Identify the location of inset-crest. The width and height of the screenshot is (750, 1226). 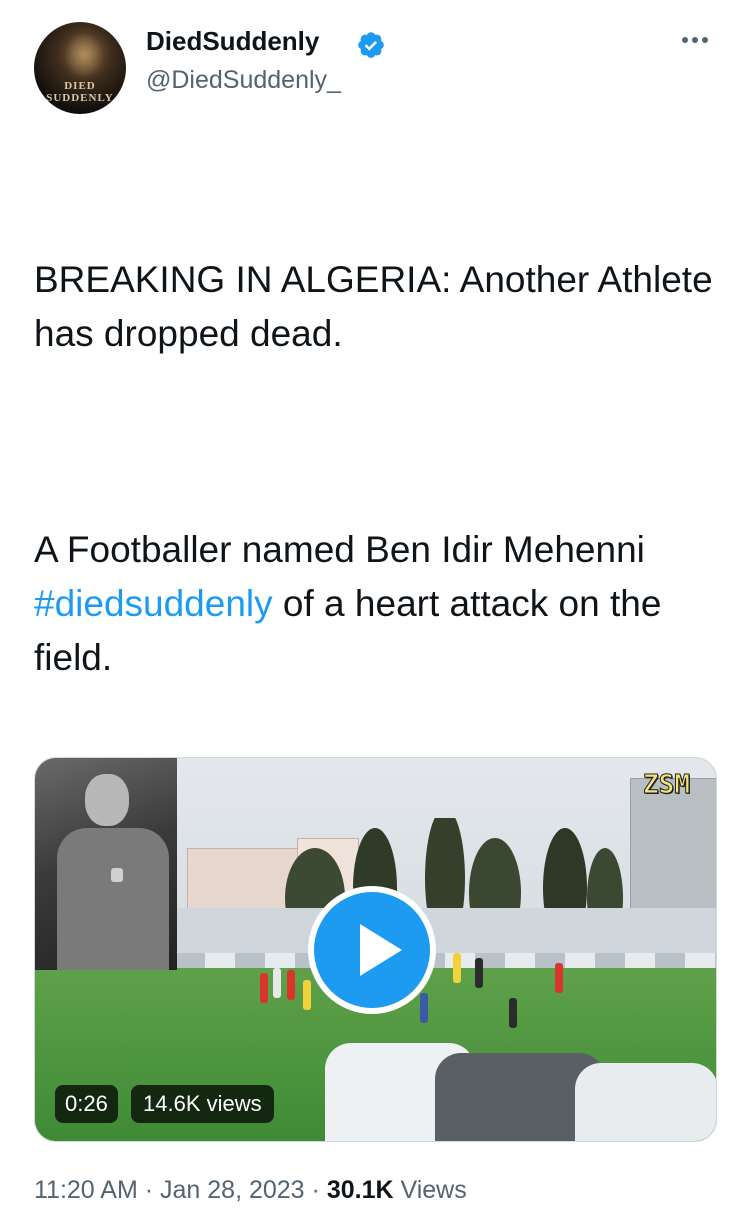
(117, 875).